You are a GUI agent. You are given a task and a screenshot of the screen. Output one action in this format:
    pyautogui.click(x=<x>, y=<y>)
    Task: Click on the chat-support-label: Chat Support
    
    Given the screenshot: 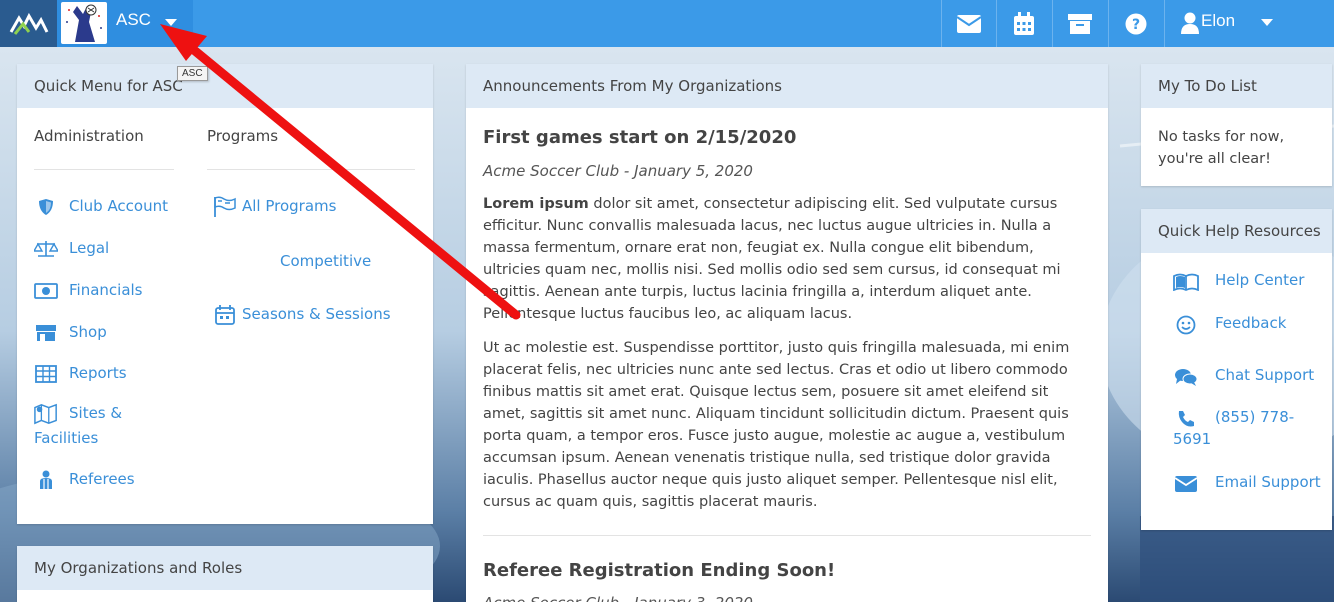 What is the action you would take?
    pyautogui.click(x=1265, y=375)
    